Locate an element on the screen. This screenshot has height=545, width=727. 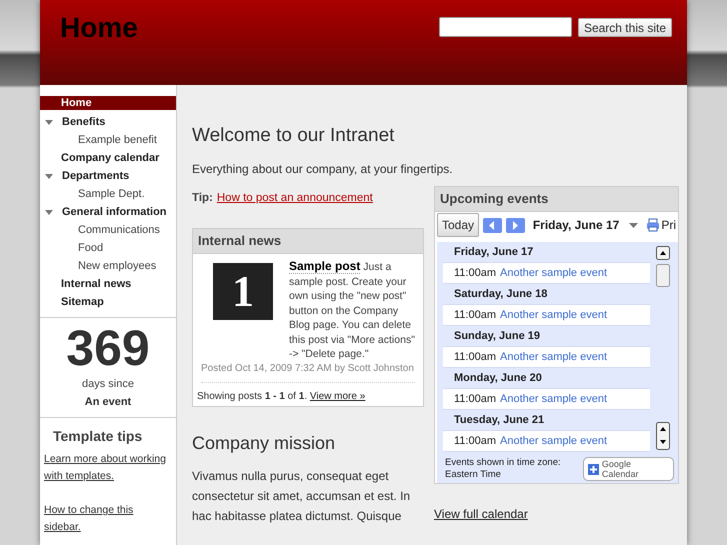
scroll-arrows-drawing is located at coordinates (663, 436).